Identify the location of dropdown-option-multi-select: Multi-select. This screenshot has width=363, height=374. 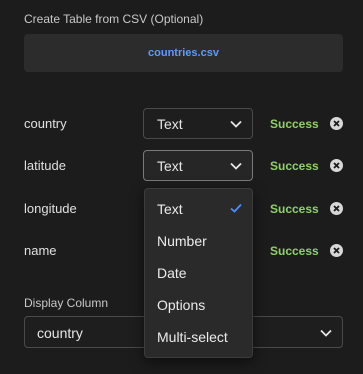
(198, 337).